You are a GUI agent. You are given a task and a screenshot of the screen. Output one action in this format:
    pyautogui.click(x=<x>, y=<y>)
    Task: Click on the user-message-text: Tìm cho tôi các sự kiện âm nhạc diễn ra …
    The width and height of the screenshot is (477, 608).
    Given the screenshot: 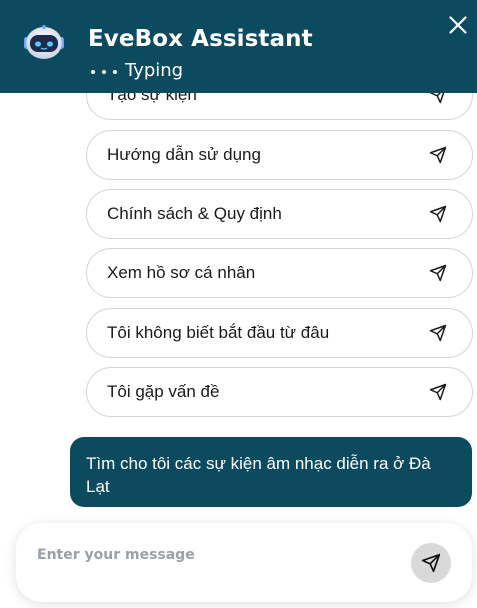 What is the action you would take?
    pyautogui.click(x=258, y=475)
    